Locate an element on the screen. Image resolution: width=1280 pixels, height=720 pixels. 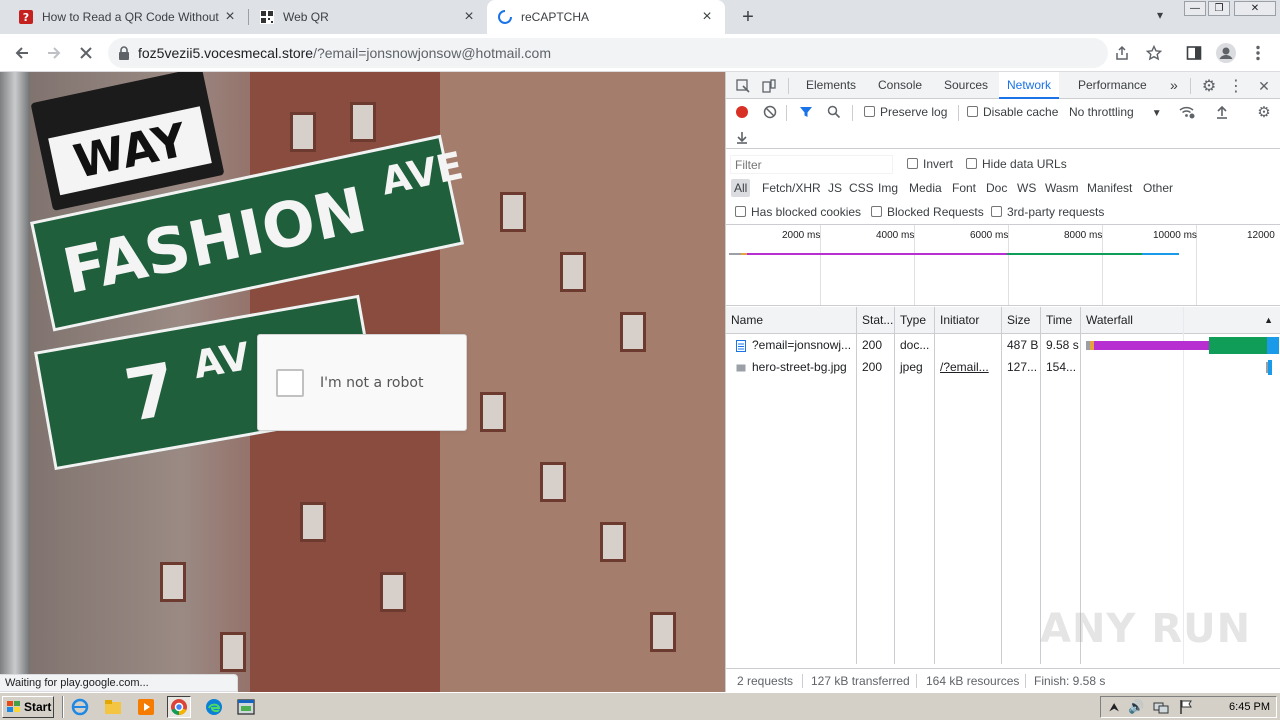
tab-search-icon: ▾ is located at coordinates (1160, 17).